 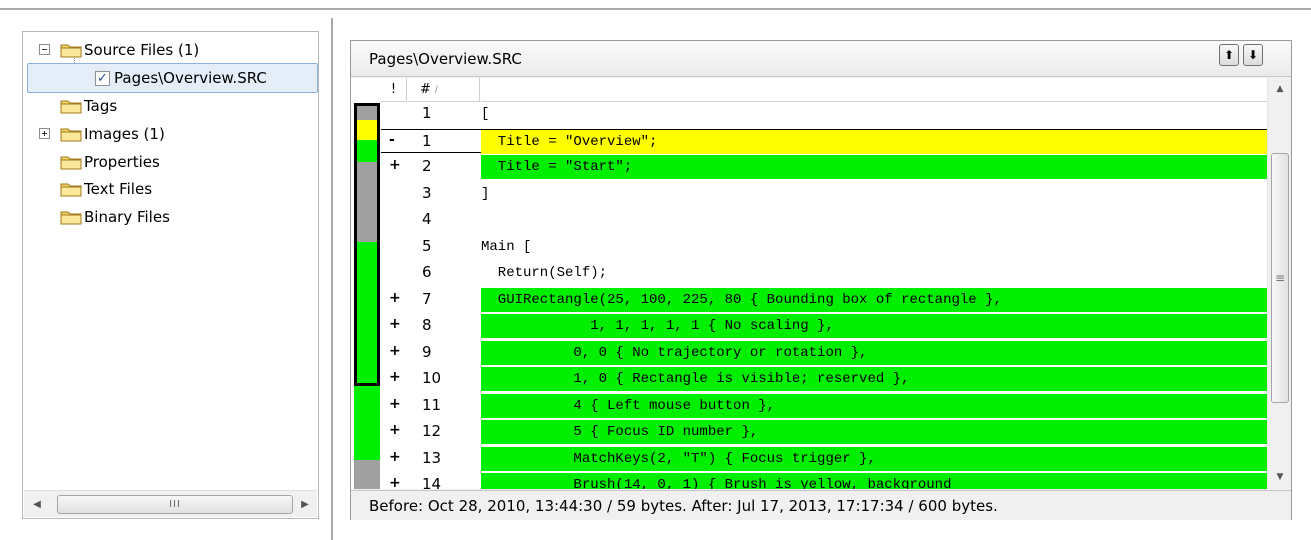 I want to click on tree-item-source-files: Source Files (1), so click(x=119, y=50).